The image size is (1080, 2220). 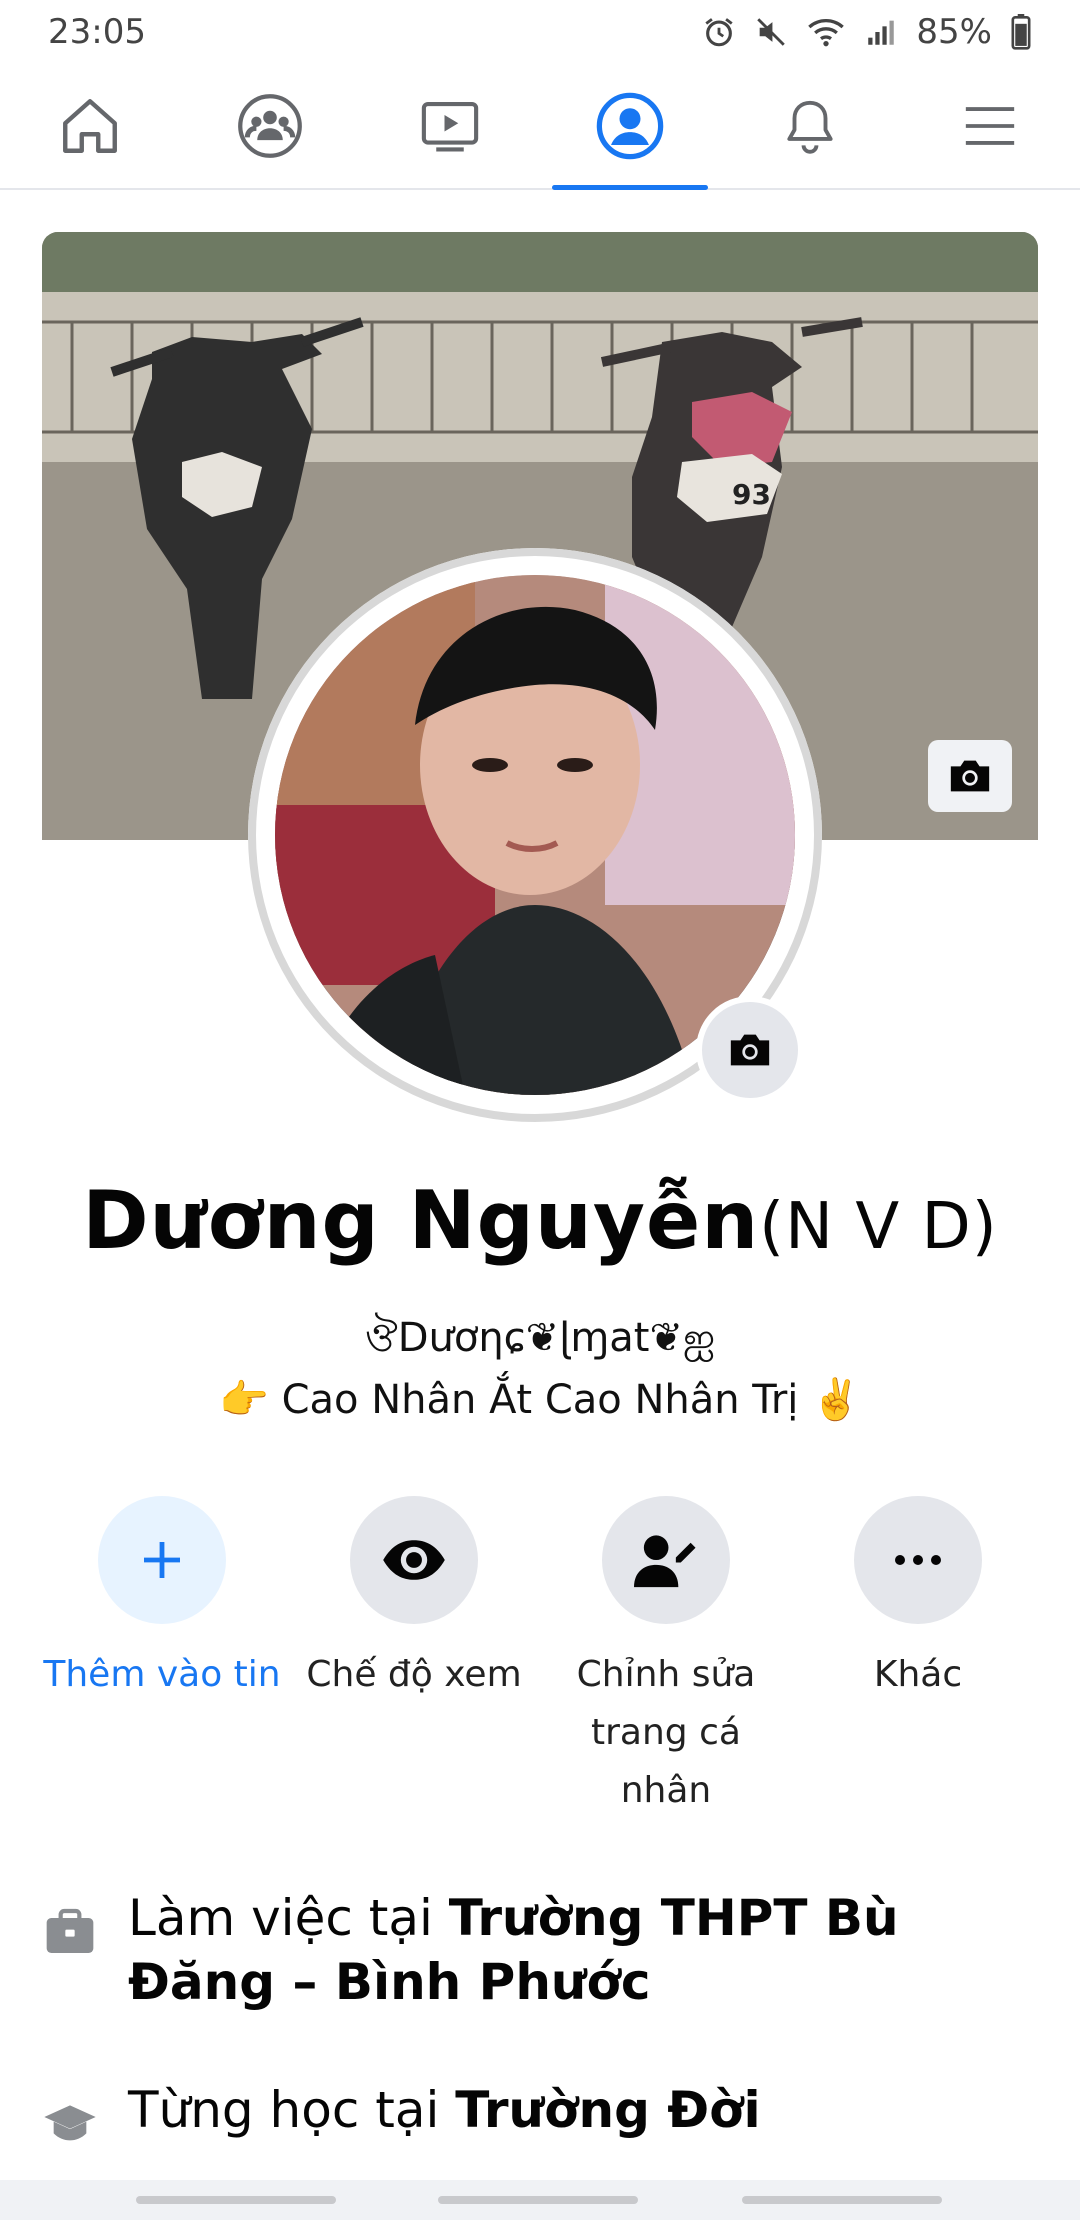 What do you see at coordinates (719, 32) in the screenshot?
I see `alarm-icon` at bounding box center [719, 32].